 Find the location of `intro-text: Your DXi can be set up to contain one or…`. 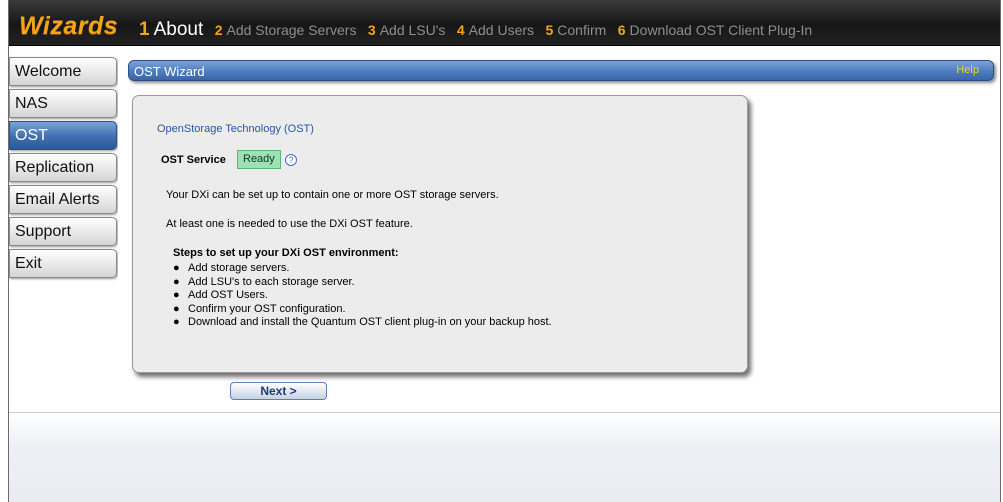

intro-text: Your DXi can be set up to contain one or… is located at coordinates (332, 195).